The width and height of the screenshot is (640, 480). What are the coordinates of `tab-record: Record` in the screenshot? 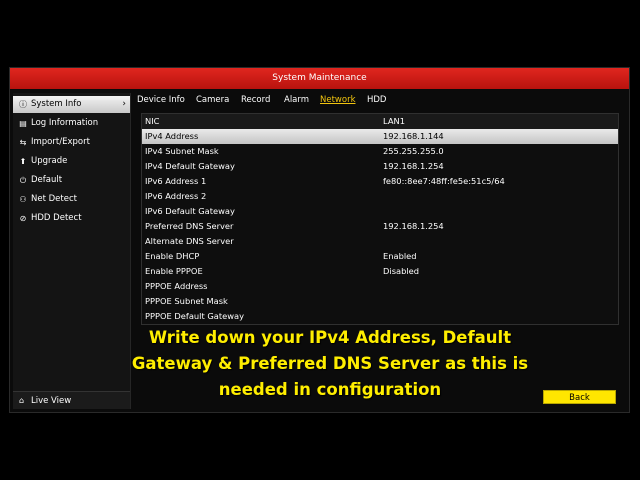 It's located at (255, 100).